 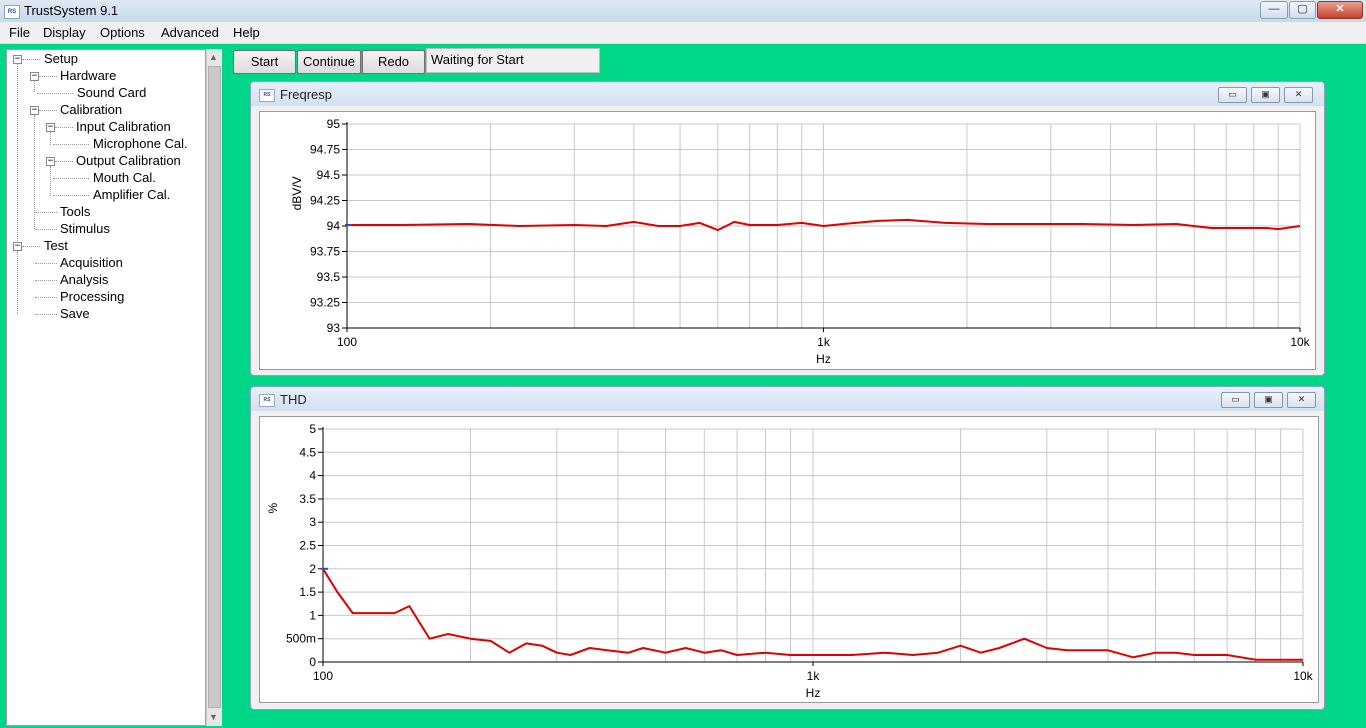 What do you see at coordinates (17, 59) in the screenshot?
I see `setup-collapse-icon: −` at bounding box center [17, 59].